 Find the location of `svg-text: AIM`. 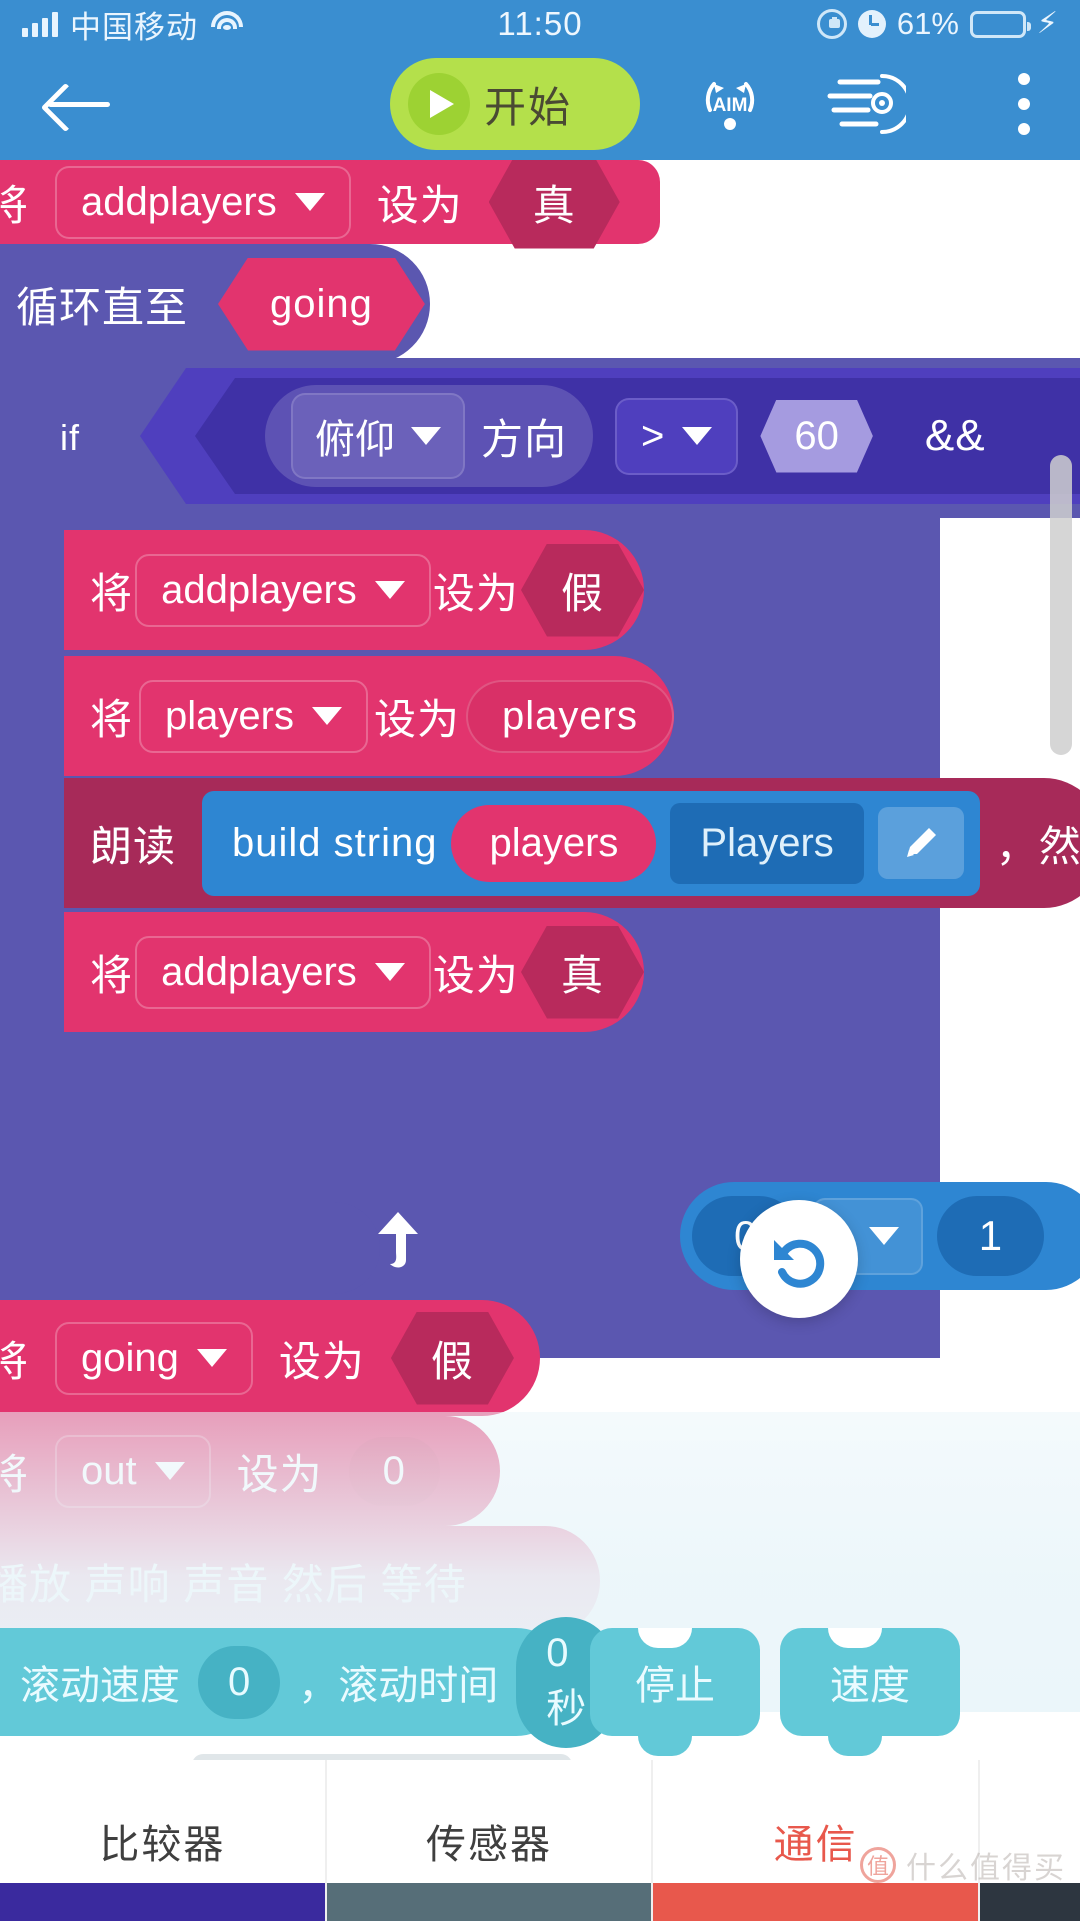

svg-text: AIM is located at coordinates (730, 105).